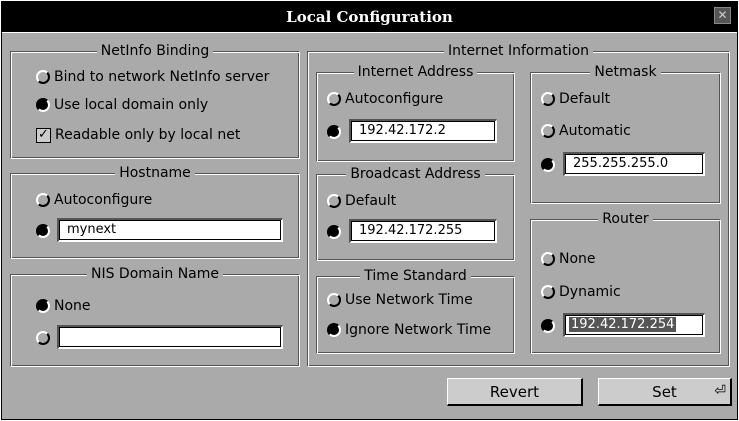 The image size is (739, 421). What do you see at coordinates (371, 201) in the screenshot?
I see `broadcast-default-label: Default` at bounding box center [371, 201].